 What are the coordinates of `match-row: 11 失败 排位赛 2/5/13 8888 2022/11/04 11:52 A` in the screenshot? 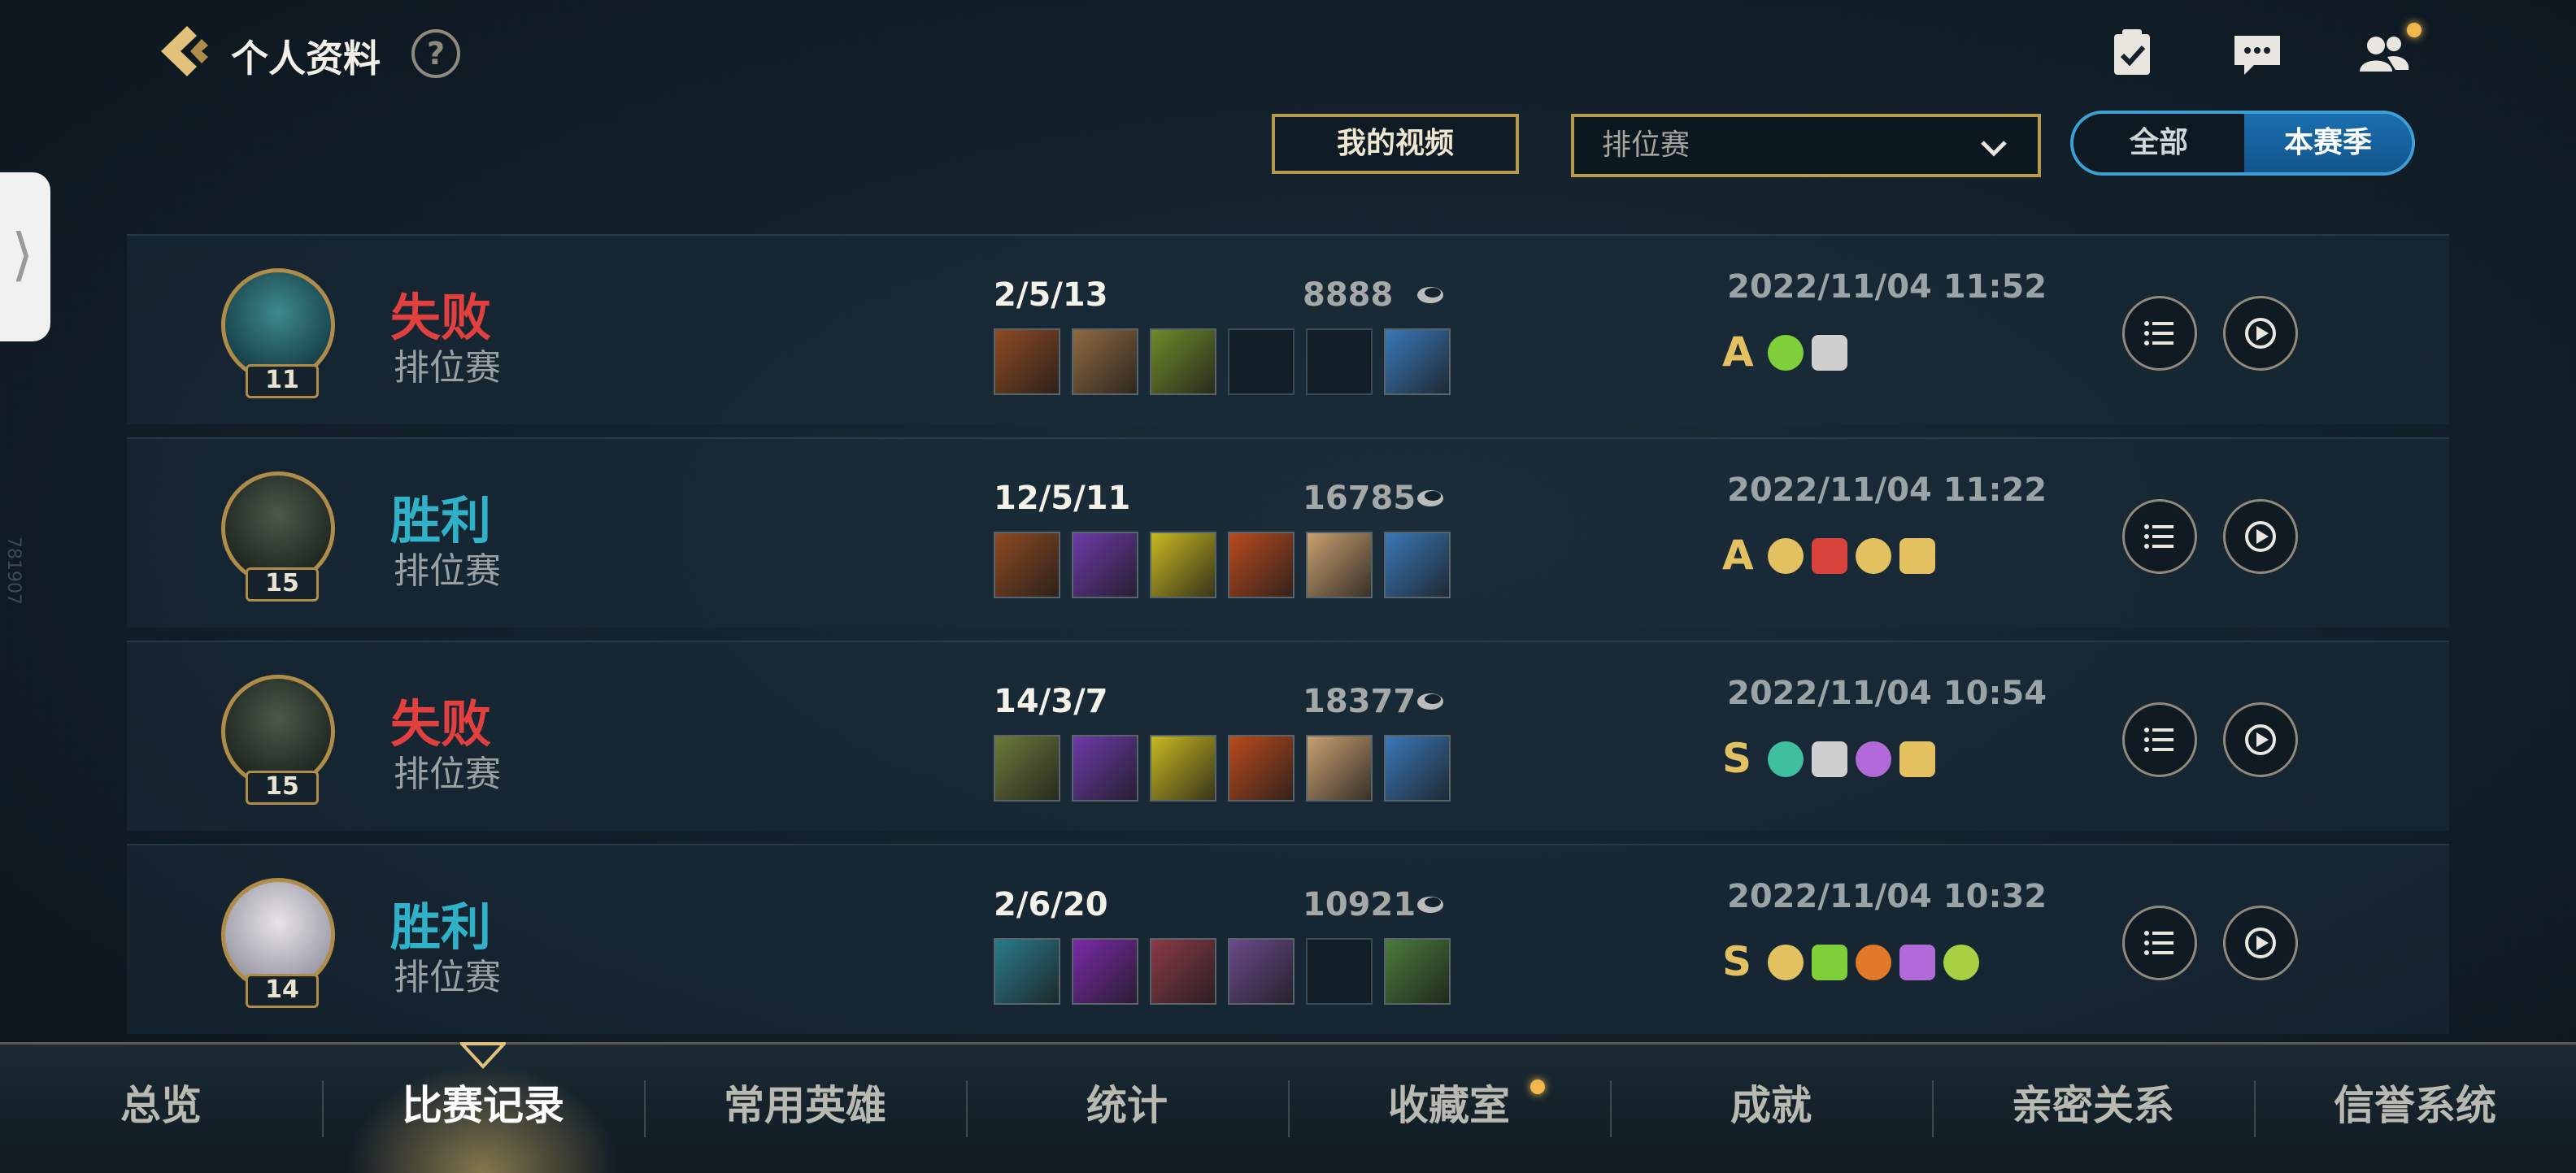 It's located at (1288, 329).